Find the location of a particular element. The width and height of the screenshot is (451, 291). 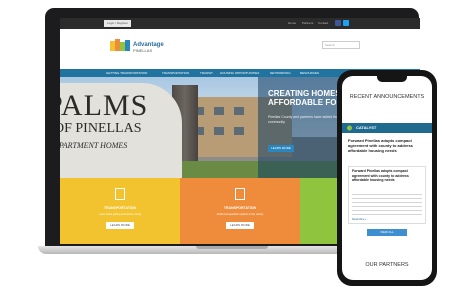

catalyst-banner: CATALYST is located at coordinates (387, 128).